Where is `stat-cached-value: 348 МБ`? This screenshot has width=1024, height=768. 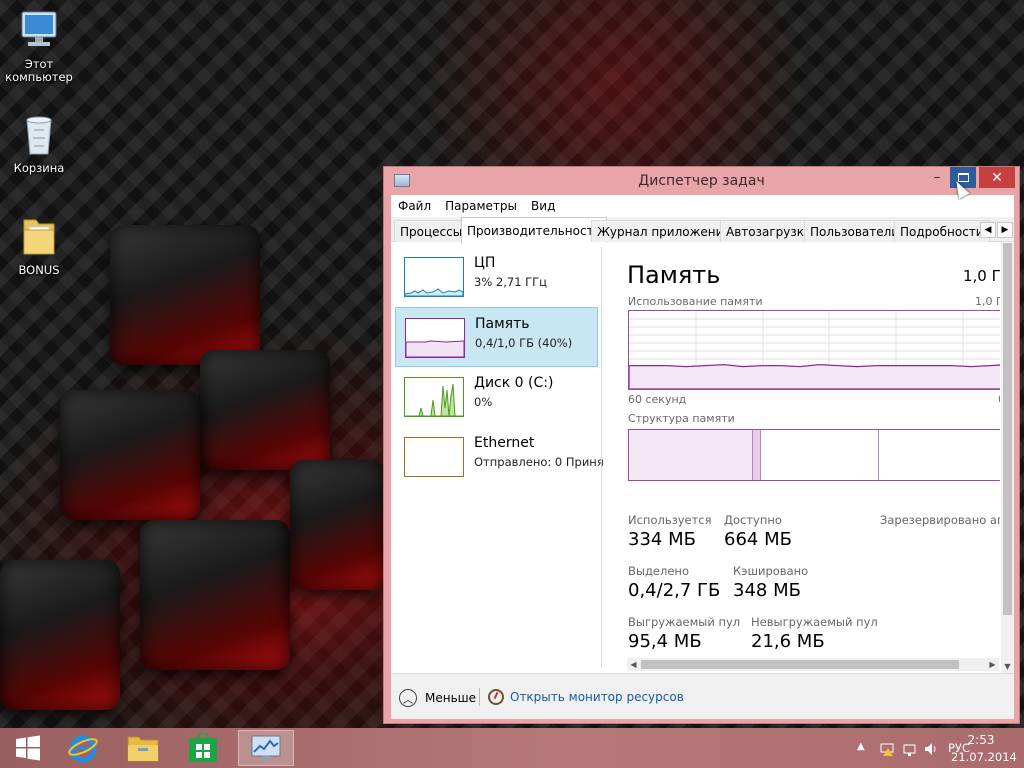 stat-cached-value: 348 МБ is located at coordinates (767, 590).